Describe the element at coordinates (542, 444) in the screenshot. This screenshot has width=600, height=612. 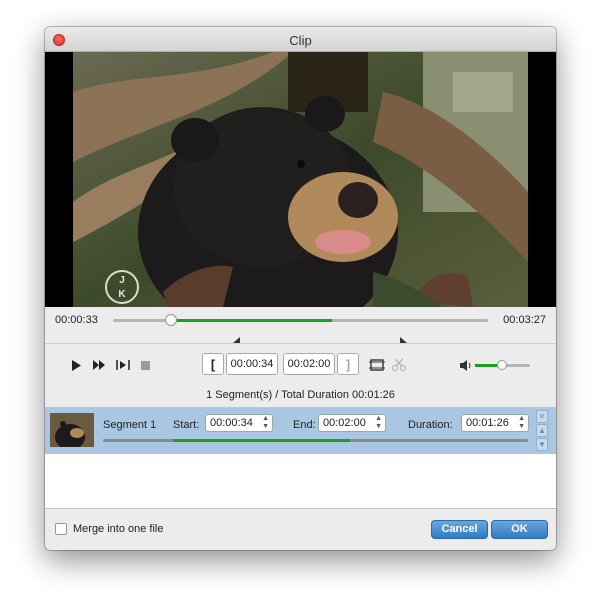
I see `move-down-icon: ▼` at that location.